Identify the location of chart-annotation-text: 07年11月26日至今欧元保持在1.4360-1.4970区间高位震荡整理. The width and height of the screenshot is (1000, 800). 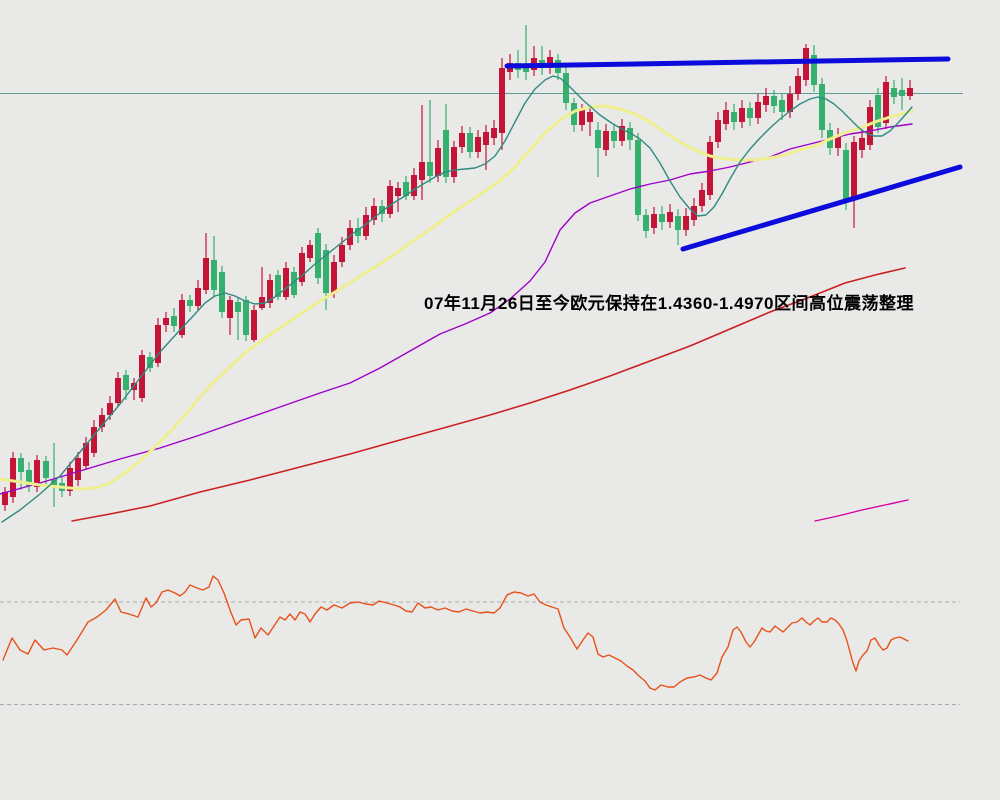
(669, 303).